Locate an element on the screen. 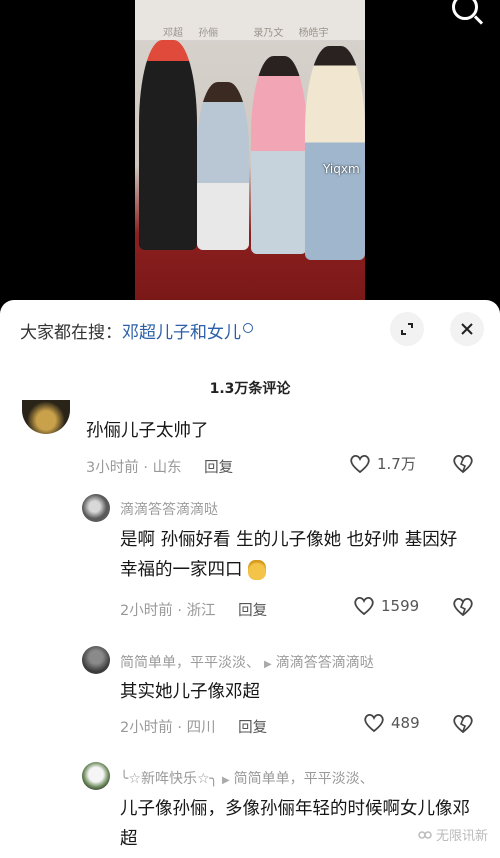  backdrop-credit: 杨皓宇 is located at coordinates (313, 33).